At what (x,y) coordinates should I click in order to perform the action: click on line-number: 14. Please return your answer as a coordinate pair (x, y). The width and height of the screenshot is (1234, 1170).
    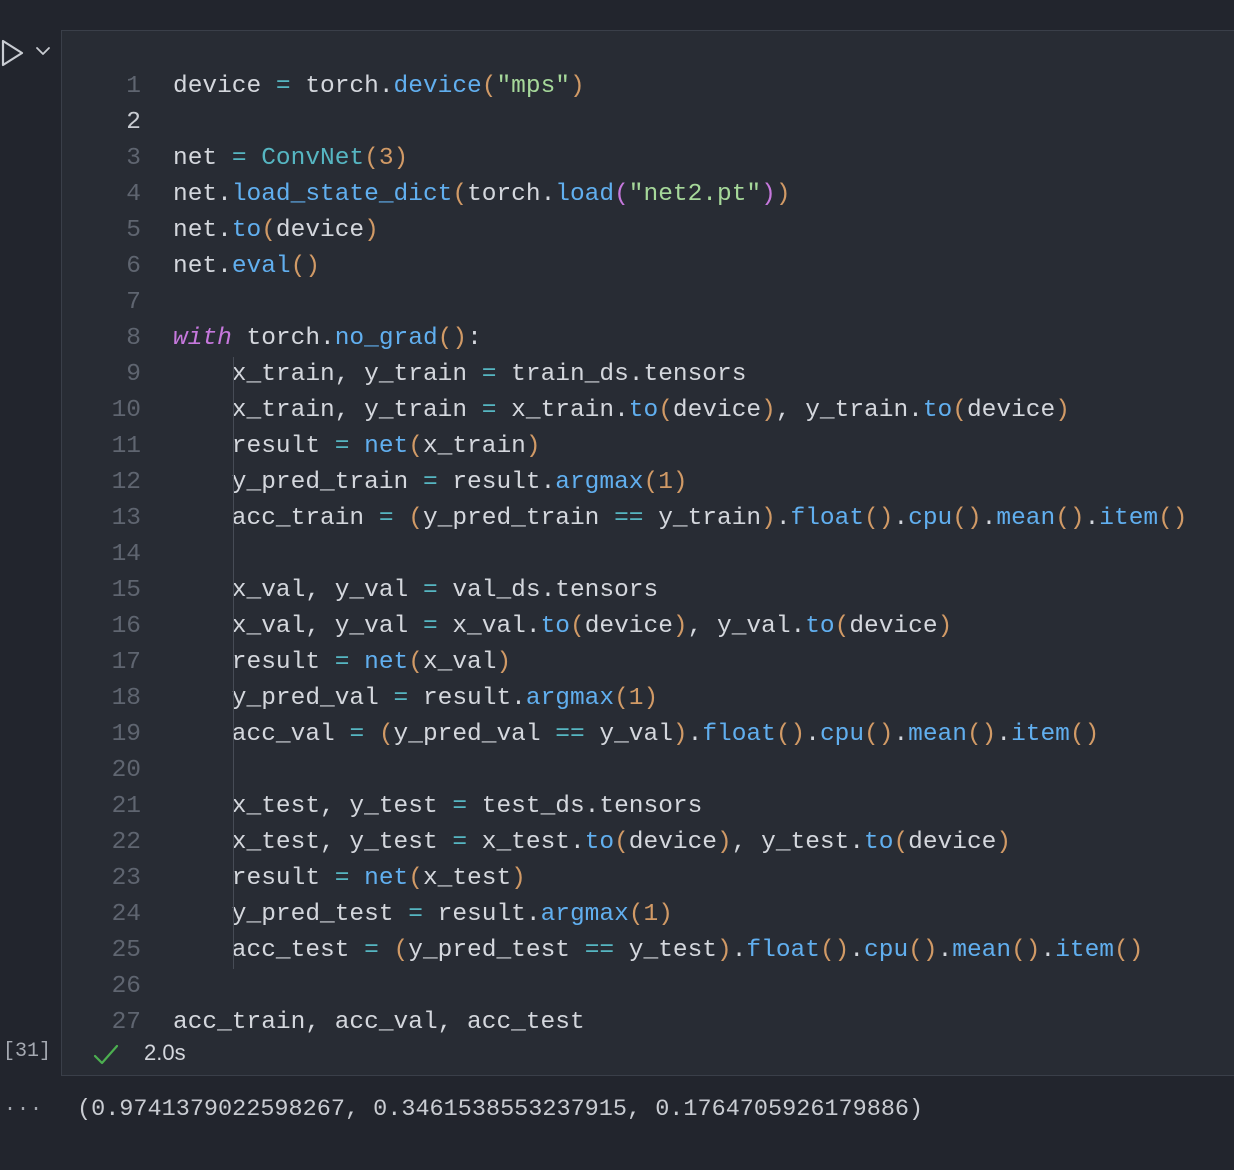
    Looking at the image, I should click on (126, 554).